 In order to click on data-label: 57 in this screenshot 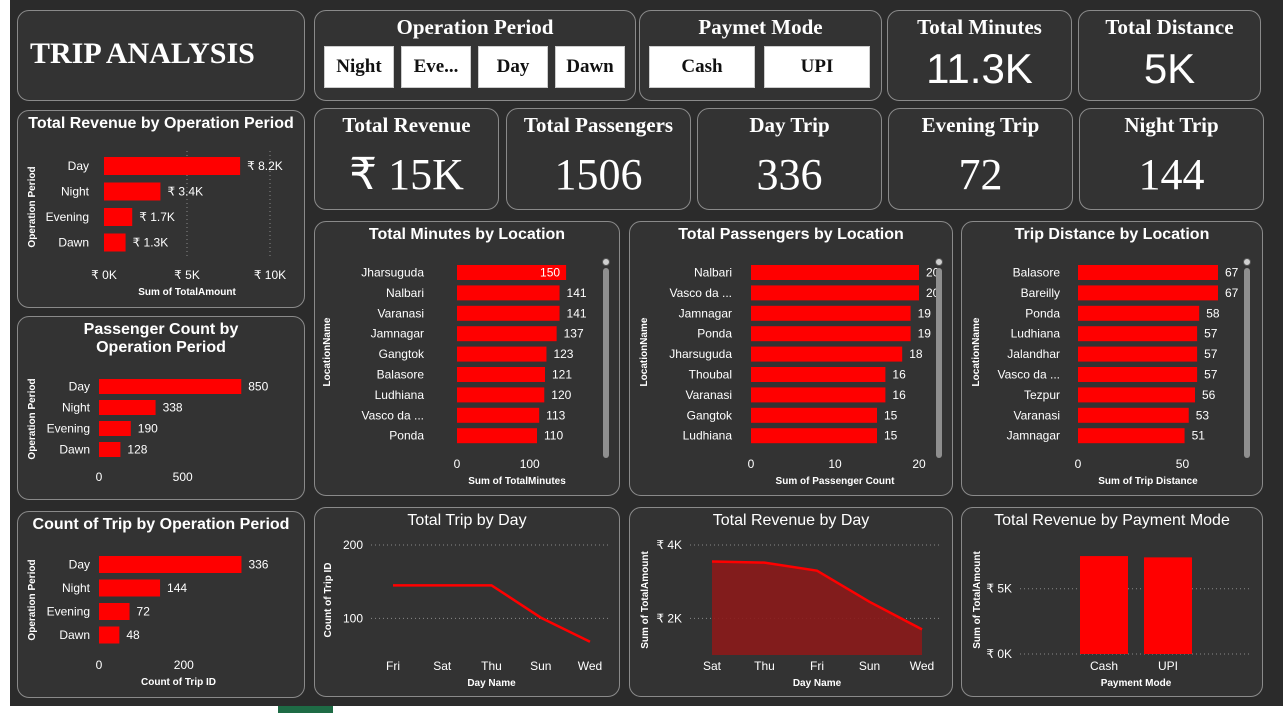, I will do `click(1211, 375)`.